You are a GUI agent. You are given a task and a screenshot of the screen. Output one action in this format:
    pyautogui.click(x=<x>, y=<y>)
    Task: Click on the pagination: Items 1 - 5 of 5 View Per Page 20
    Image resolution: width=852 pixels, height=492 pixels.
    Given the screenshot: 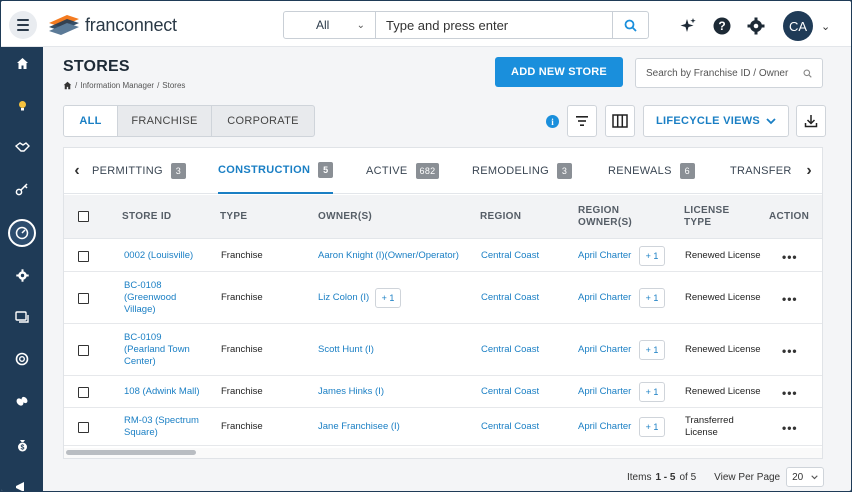 What is the action you would take?
    pyautogui.click(x=726, y=477)
    